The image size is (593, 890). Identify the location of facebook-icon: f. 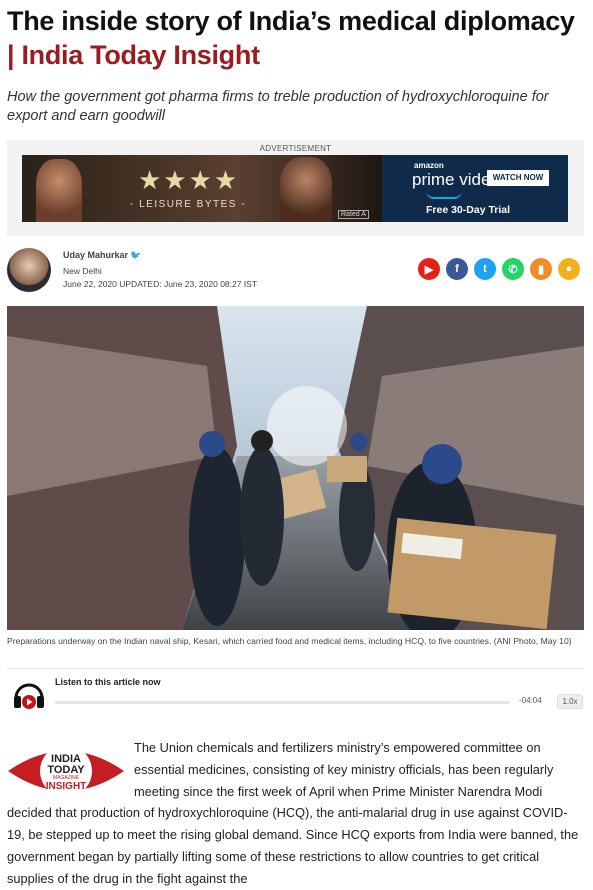
(457, 269).